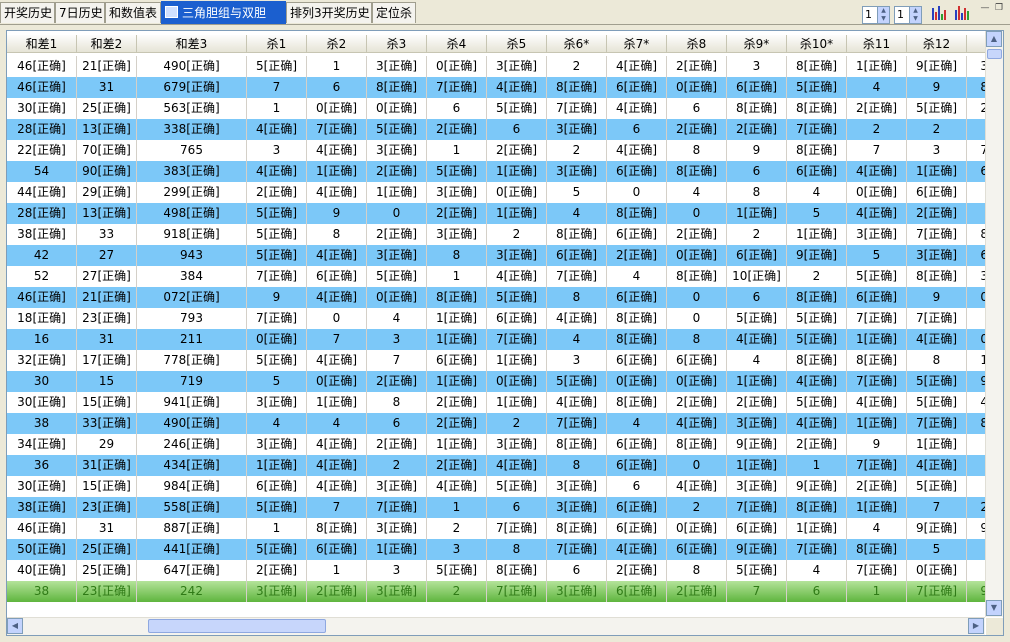 This screenshot has width=1010, height=642. Describe the element at coordinates (994, 54) in the screenshot. I see `vertical-scroll-thumb` at that location.